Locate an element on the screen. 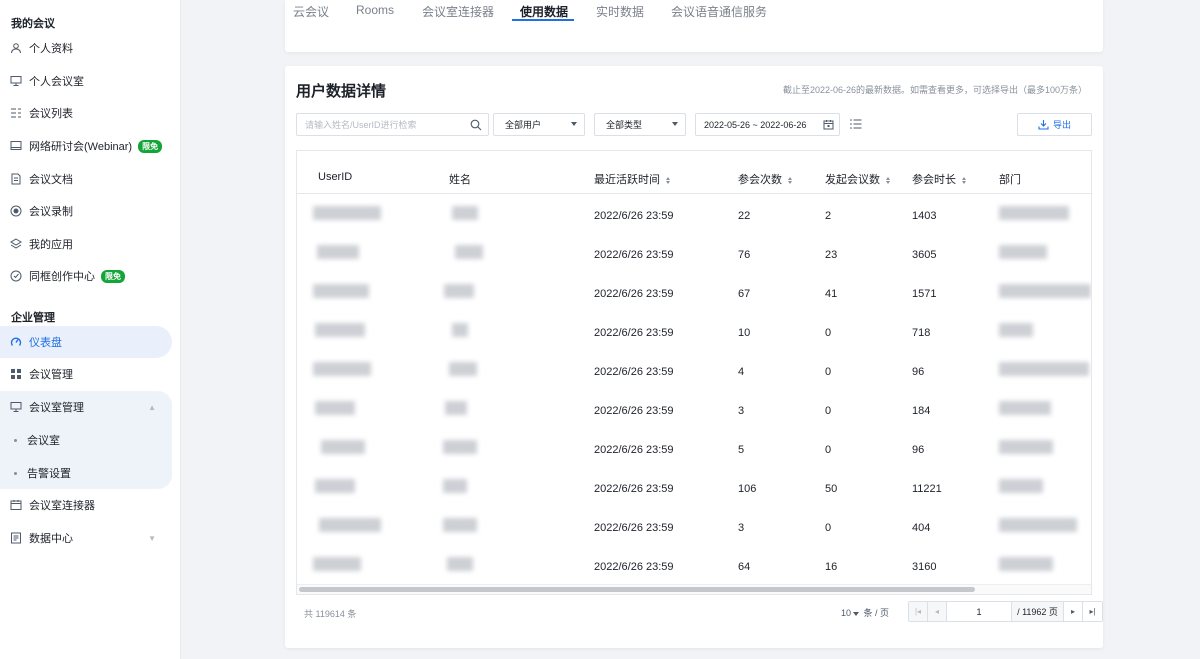  table-row: 2022/6/26 23:59 22 2 1403 is located at coordinates (694, 213).